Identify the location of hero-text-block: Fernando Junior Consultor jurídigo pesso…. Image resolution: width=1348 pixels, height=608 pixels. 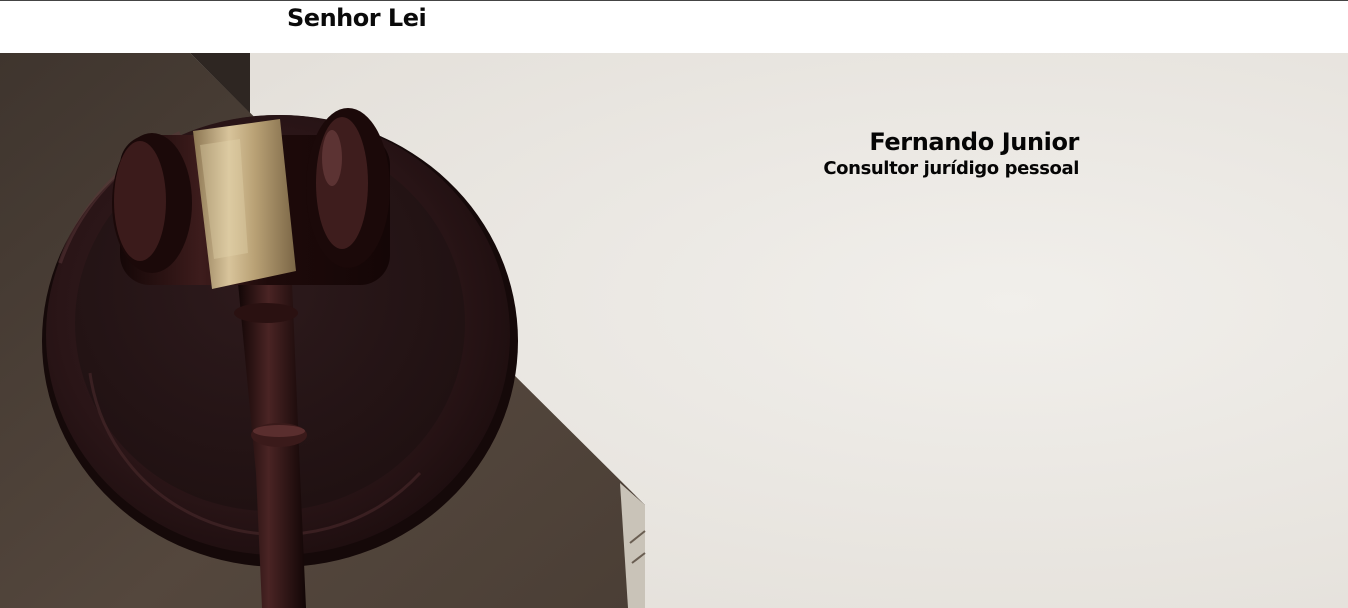
(951, 154).